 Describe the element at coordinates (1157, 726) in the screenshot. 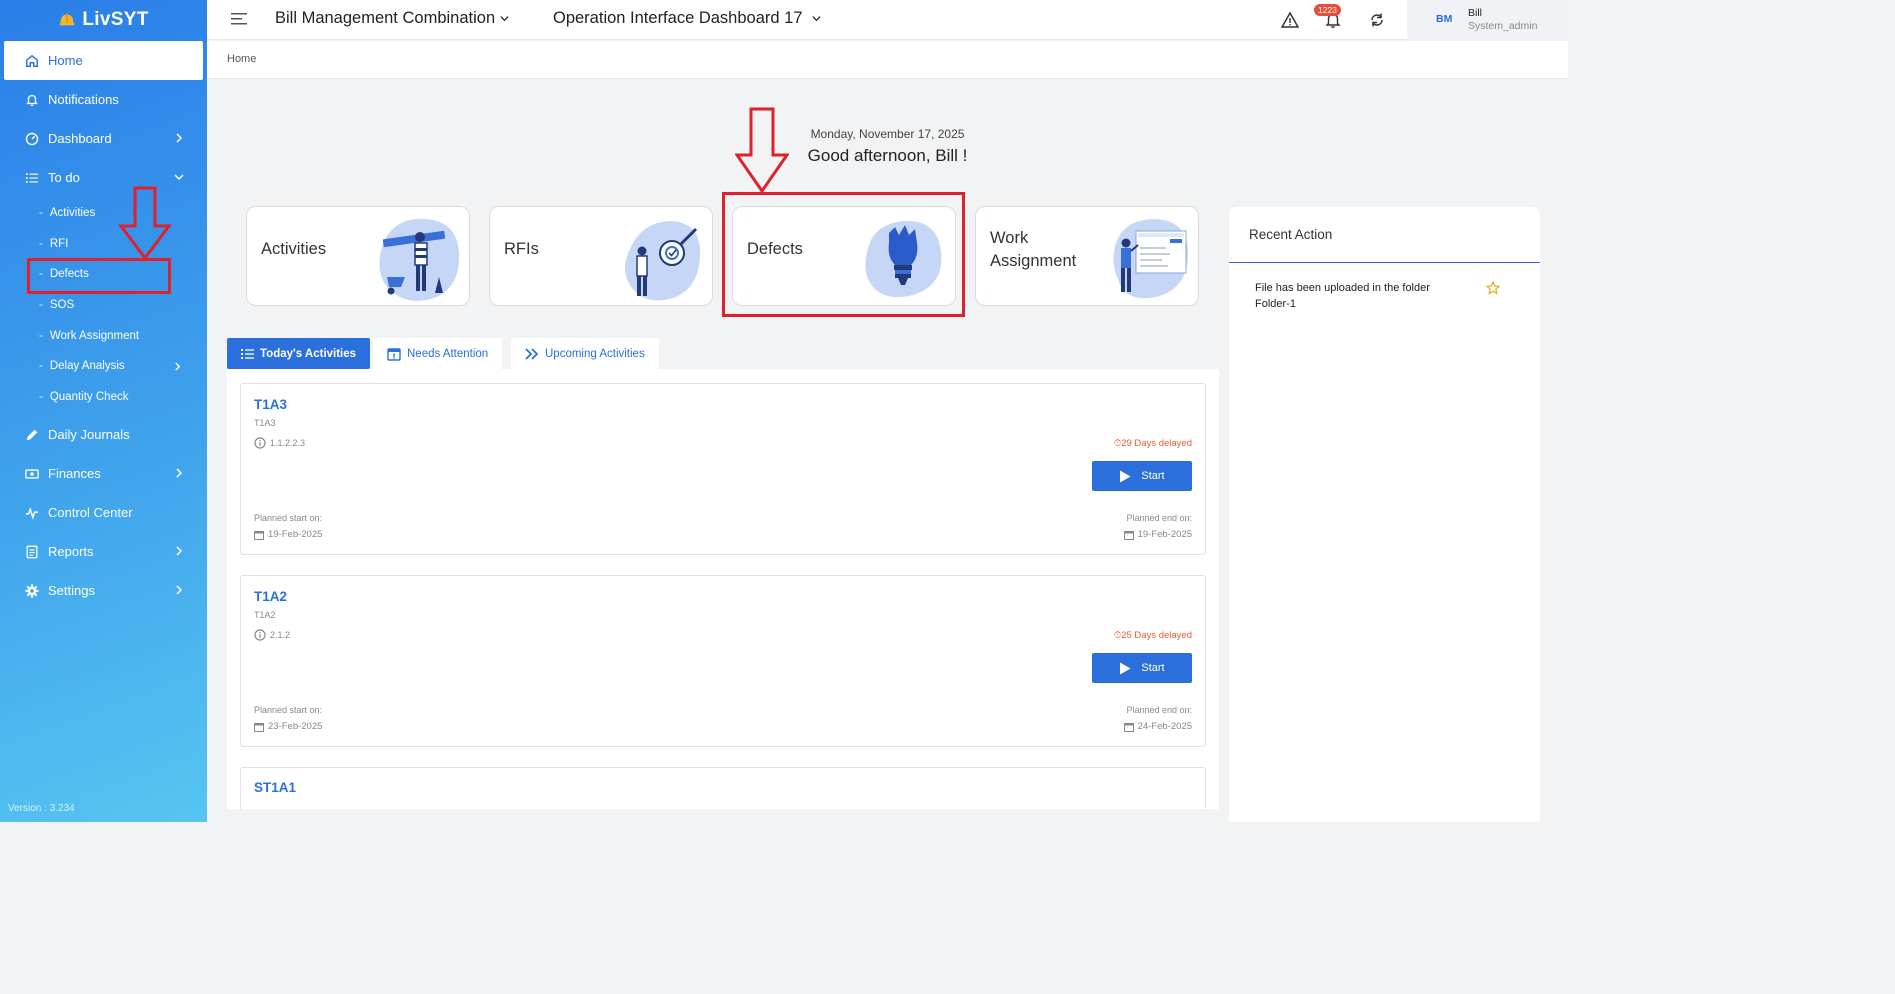

I see `planned-end-date: 24-Feb-2025` at that location.